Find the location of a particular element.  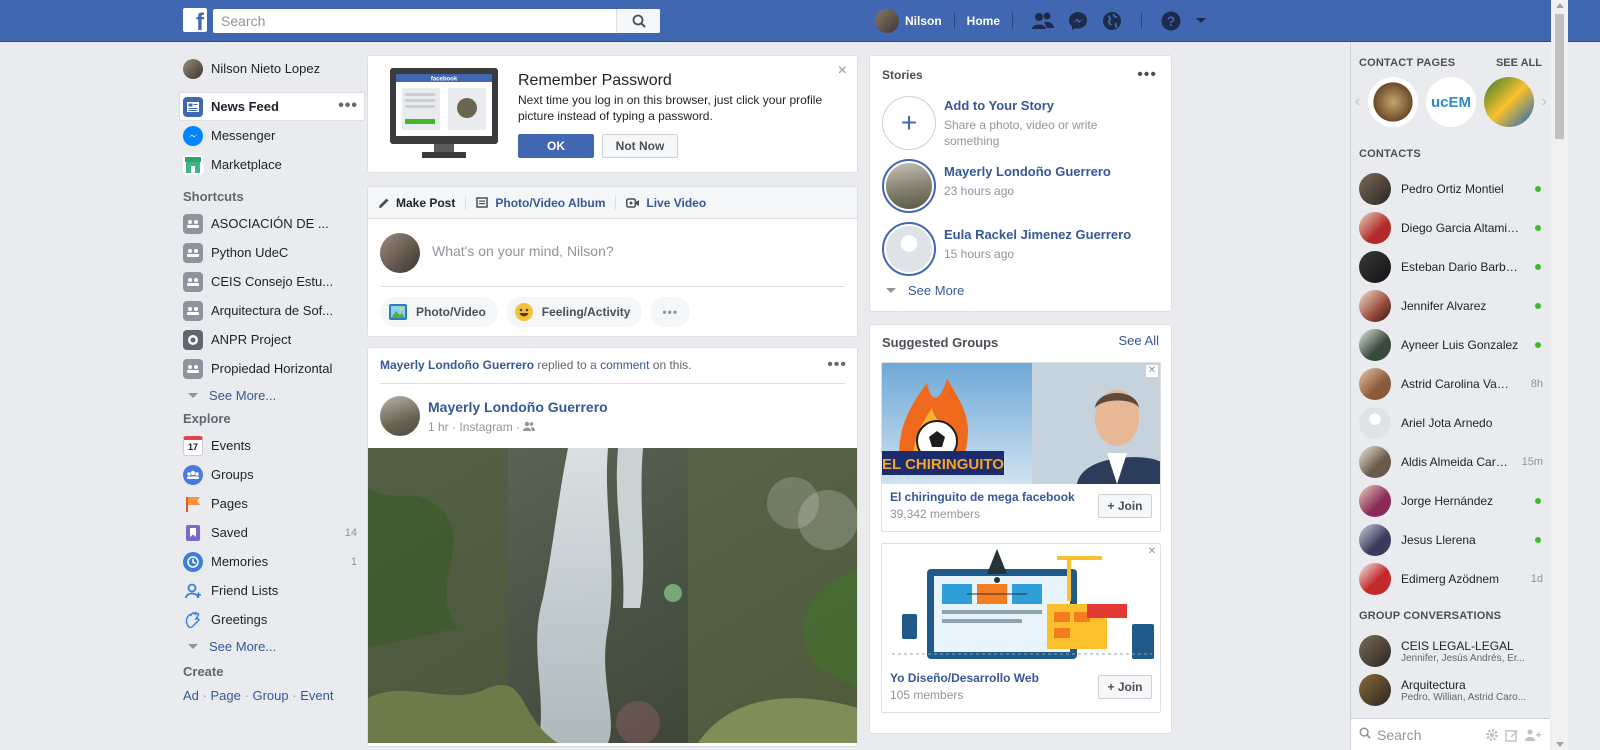

post-time: 1 hr is located at coordinates (438, 427).